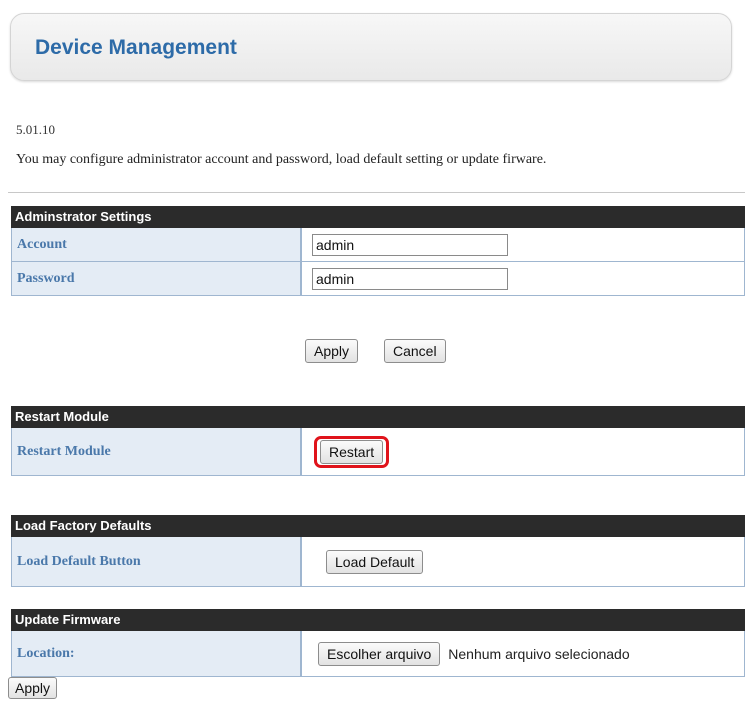 The height and width of the screenshot is (702, 745). What do you see at coordinates (157, 244) in the screenshot?
I see `account-label: Account` at bounding box center [157, 244].